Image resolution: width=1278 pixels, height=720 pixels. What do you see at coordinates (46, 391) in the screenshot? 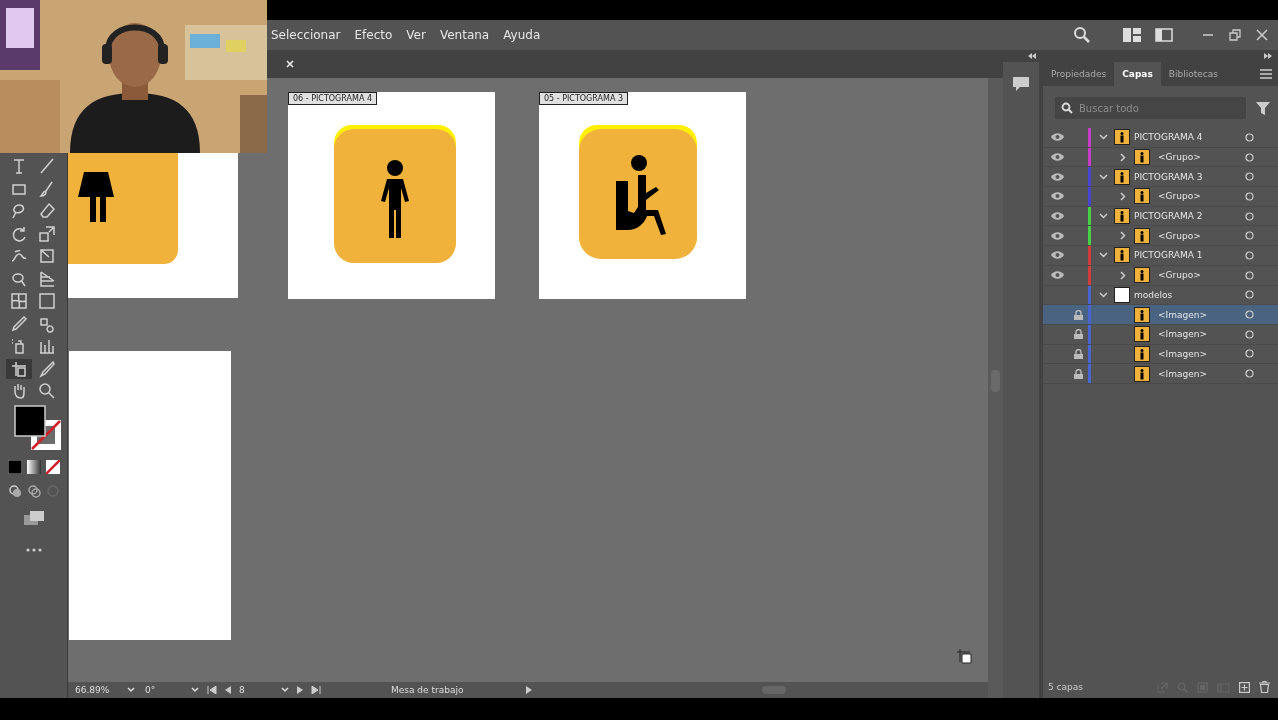
I see `zoom-tool-icon` at bounding box center [46, 391].